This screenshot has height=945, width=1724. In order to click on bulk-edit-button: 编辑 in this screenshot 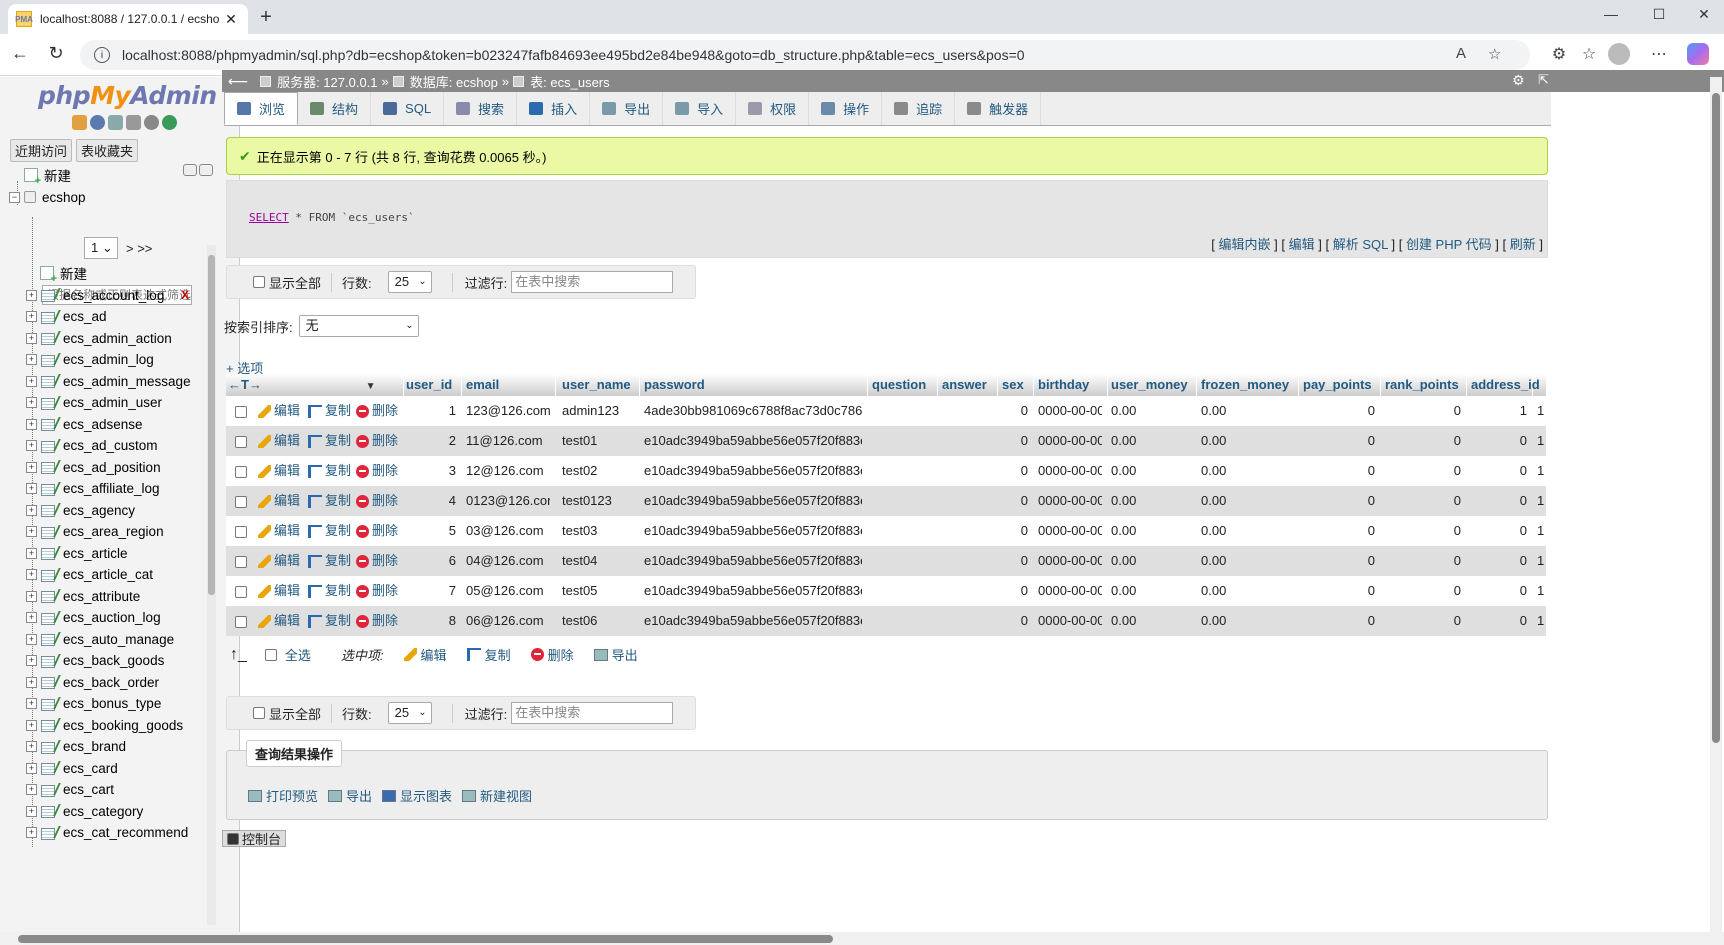, I will do `click(425, 654)`.